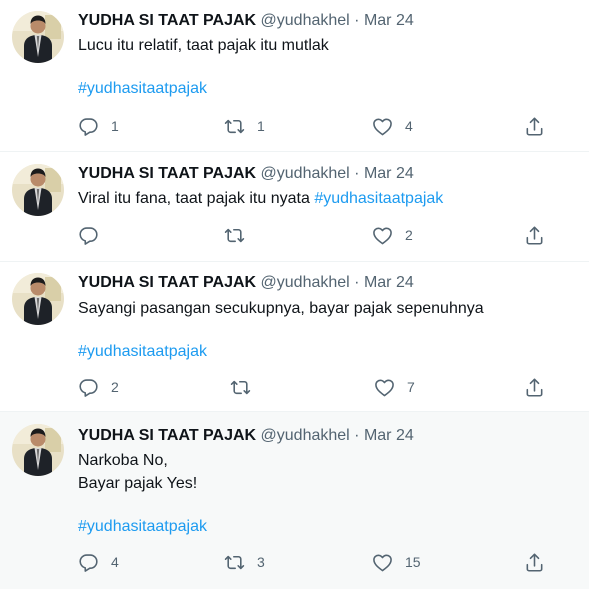  I want to click on tweet-text-line: Lucu itu relatif, taat pajak itu mutlak, so click(203, 45).